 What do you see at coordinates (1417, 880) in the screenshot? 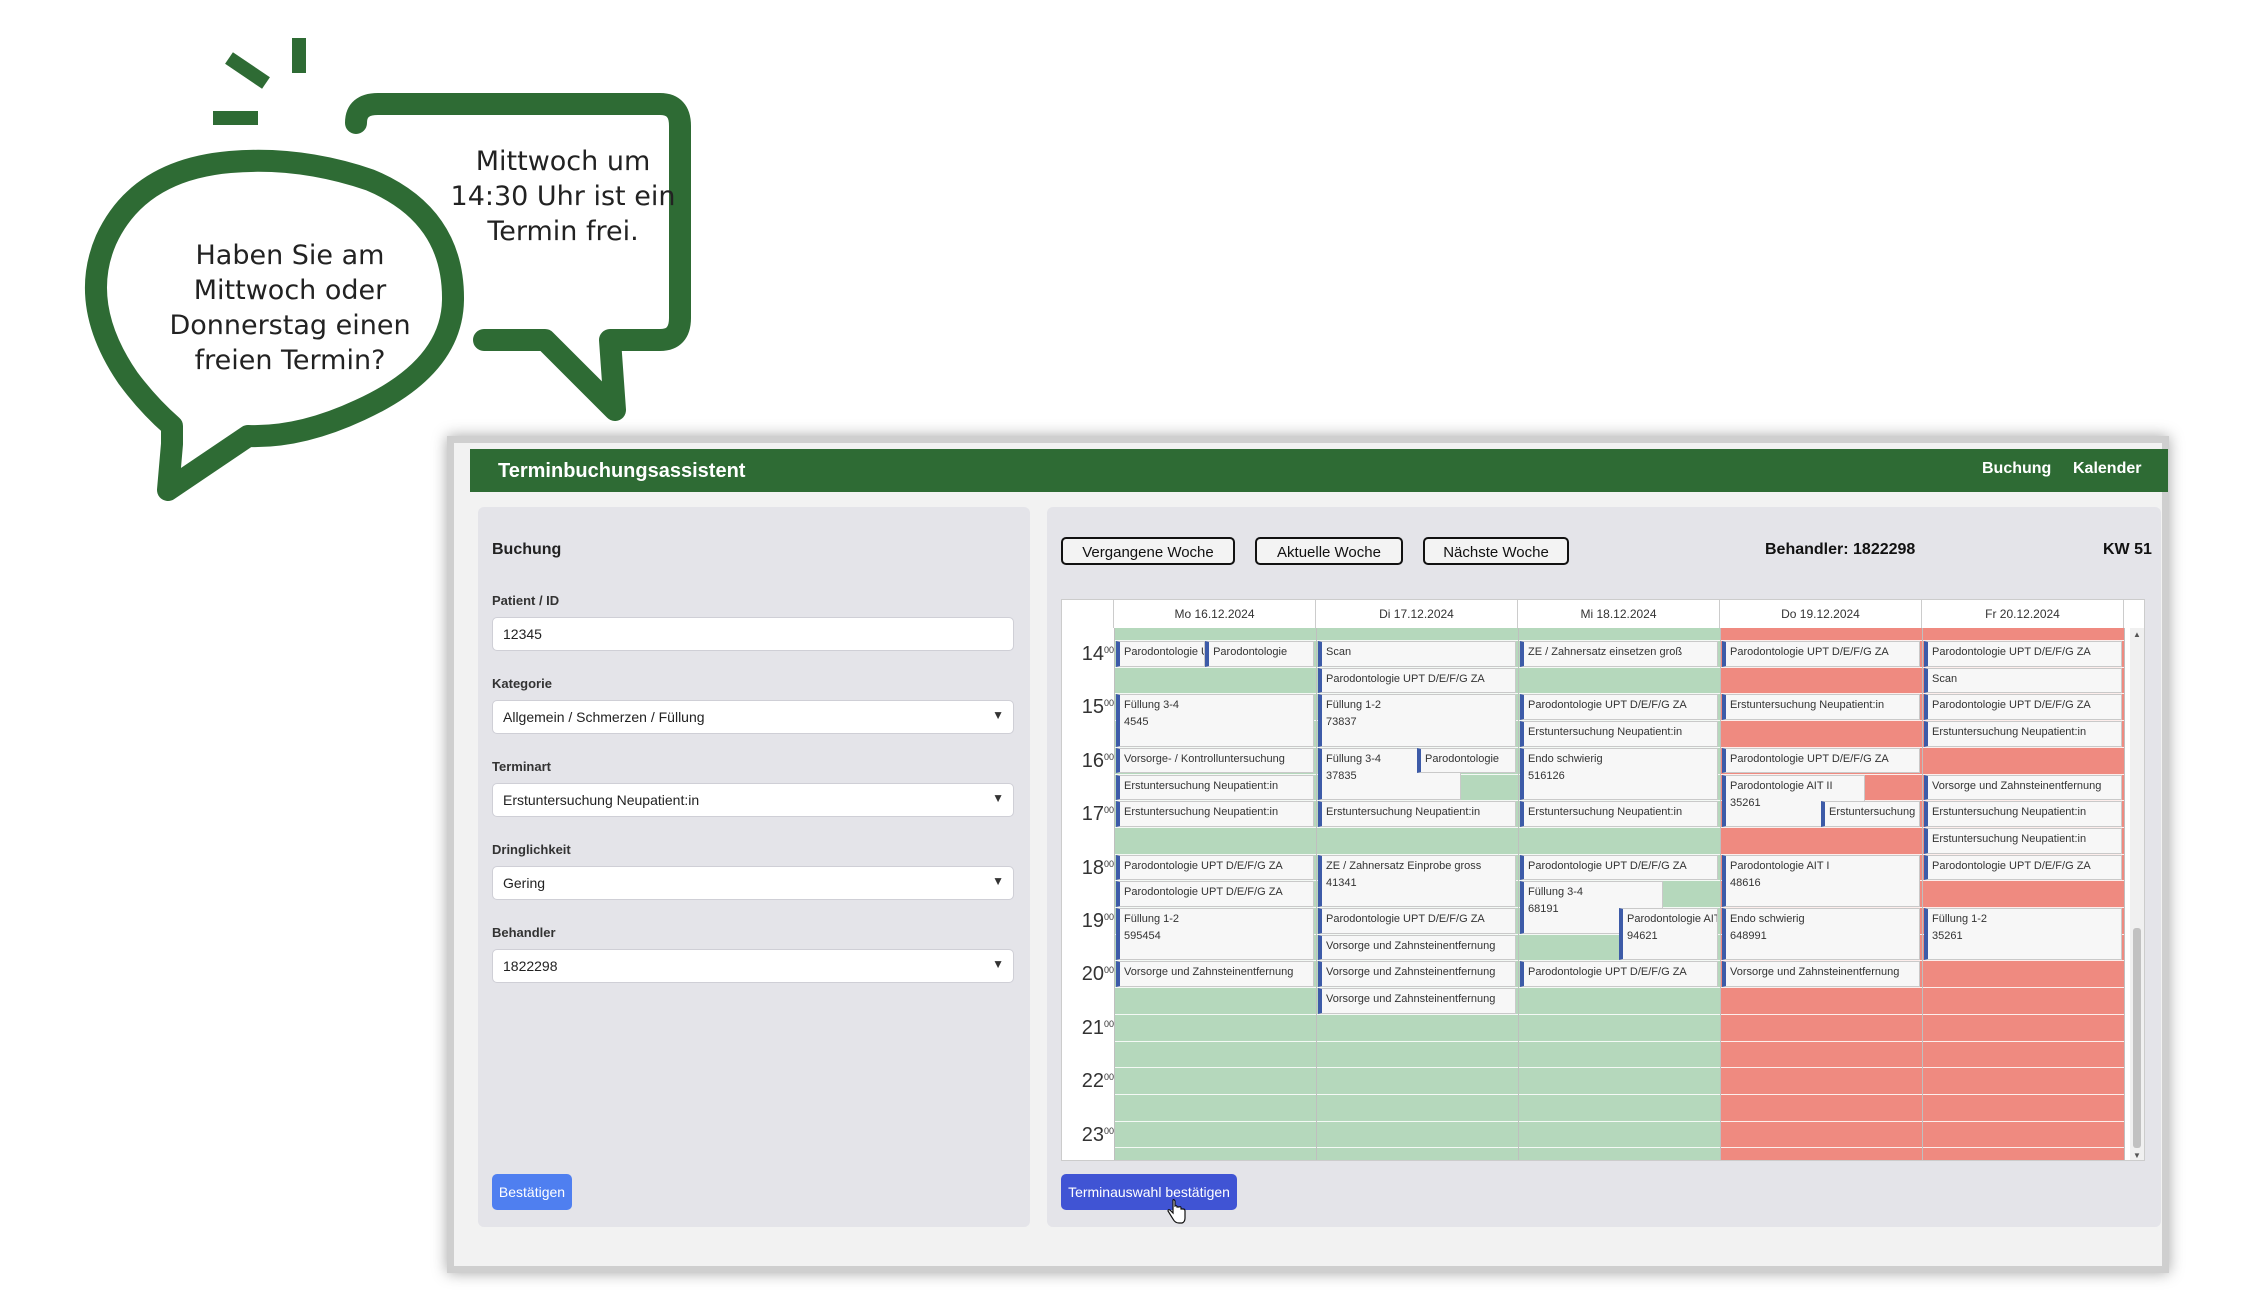
I see `appointment: ZE / Zahnersatz Einprobe gross 41341` at bounding box center [1417, 880].